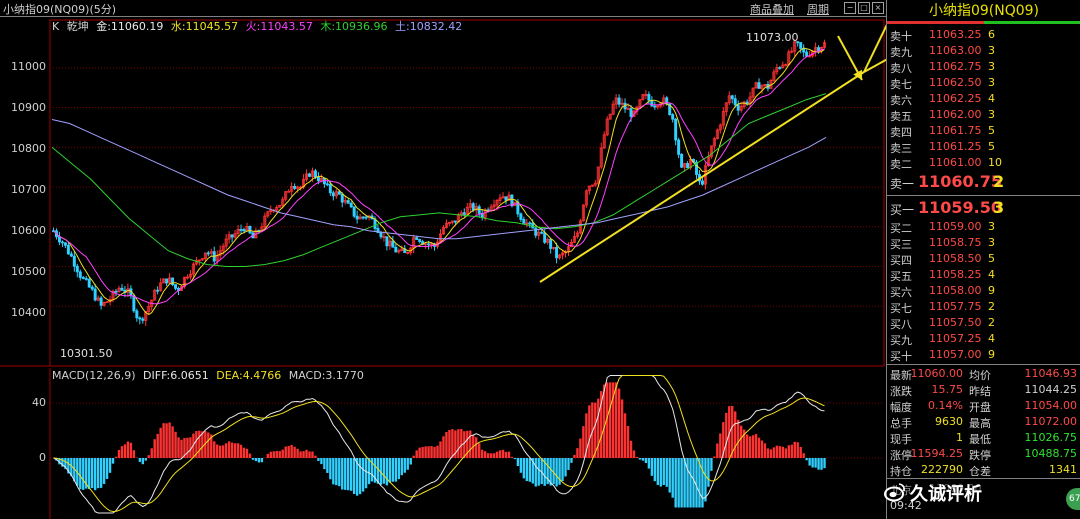 The image size is (1080, 519). Describe the element at coordinates (955, 322) in the screenshot. I see `bid-price: 11057.50` at that location.